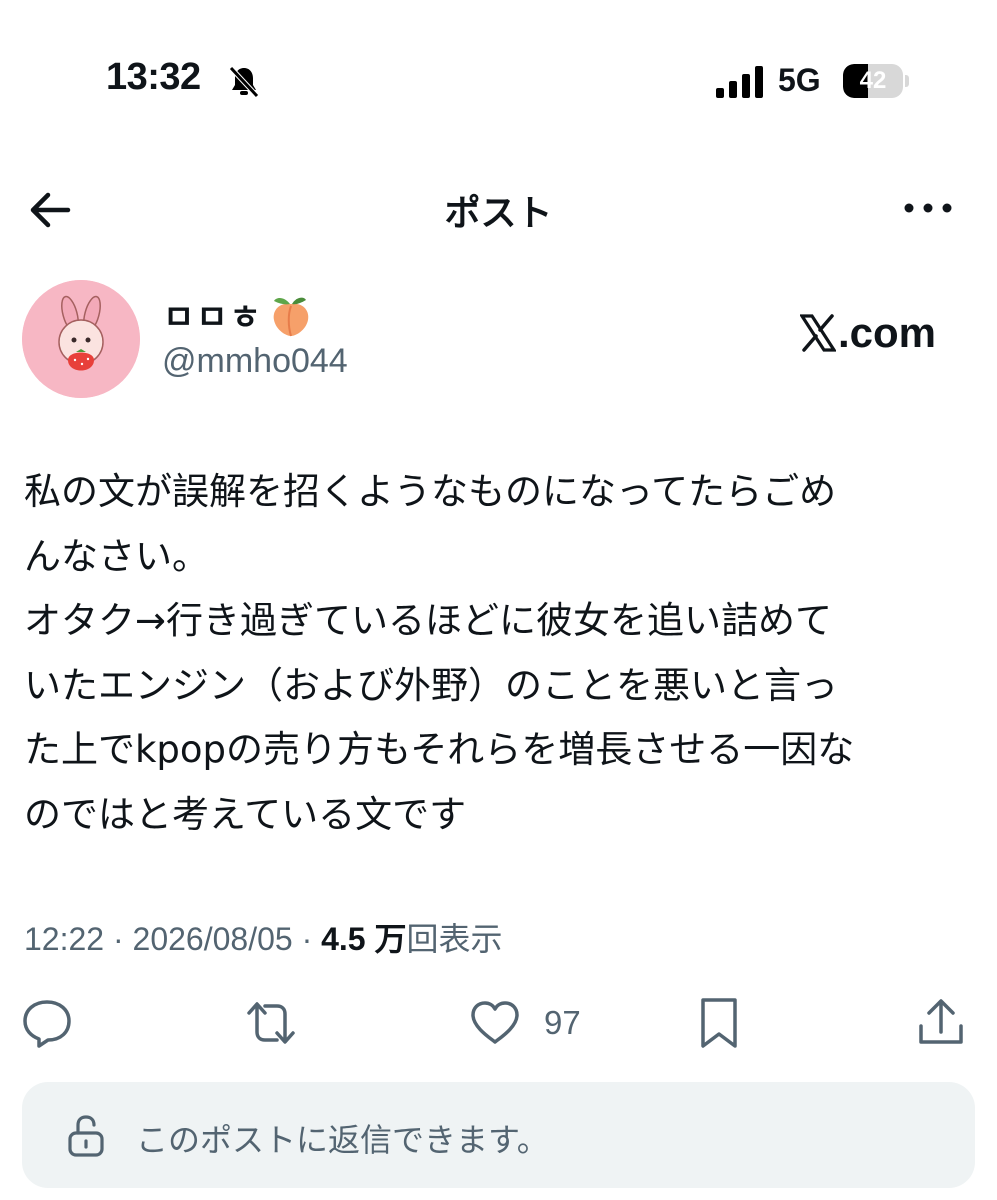 The image size is (997, 1200). What do you see at coordinates (907, 81) in the screenshot?
I see `battery-nub` at bounding box center [907, 81].